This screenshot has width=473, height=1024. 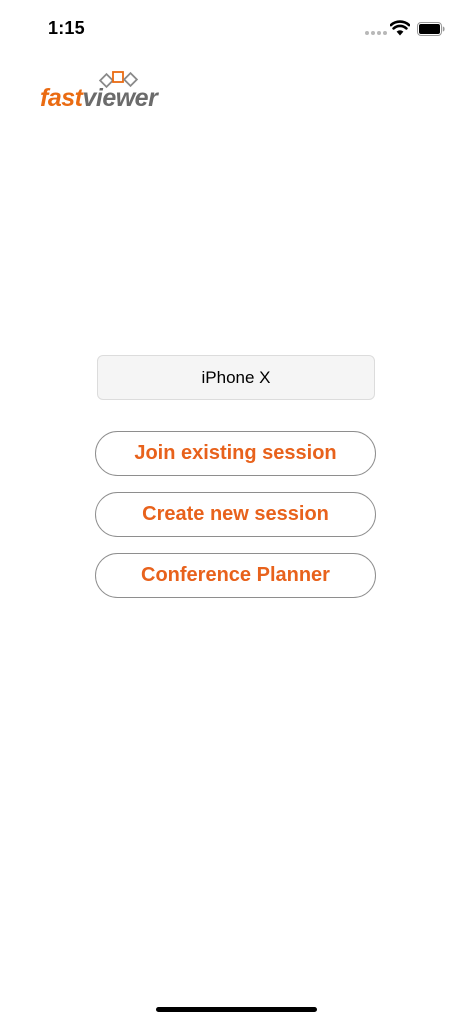 I want to click on fastviewer-logo: fastviewer, so click(x=110, y=92).